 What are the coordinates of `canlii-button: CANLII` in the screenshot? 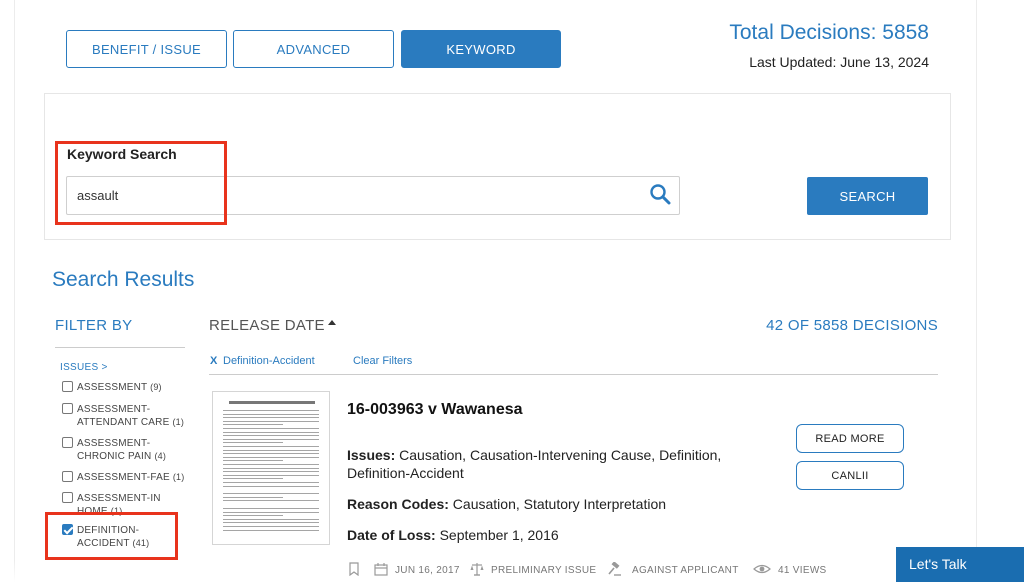 It's located at (850, 475).